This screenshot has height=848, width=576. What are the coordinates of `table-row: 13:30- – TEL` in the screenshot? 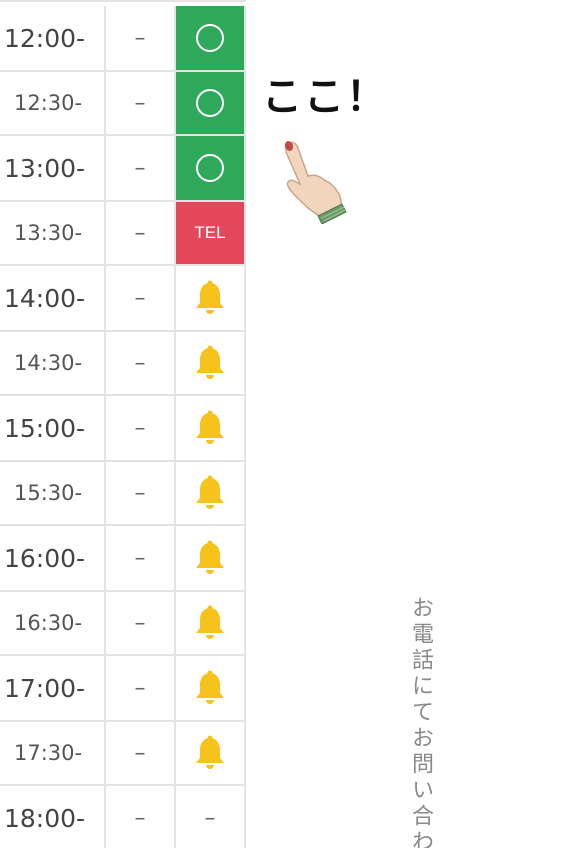 It's located at (123, 234).